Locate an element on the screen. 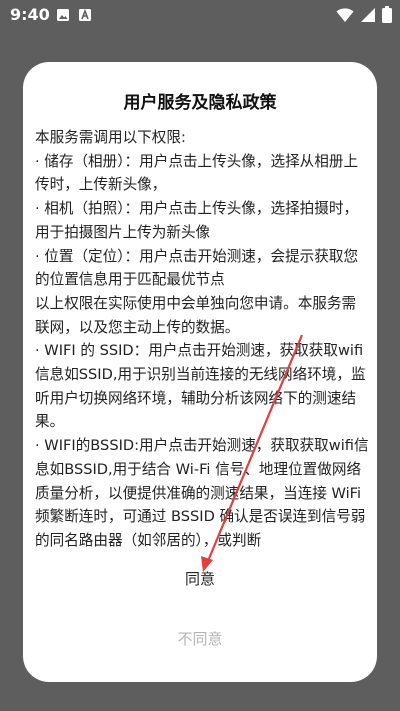  agree-button: 同意 is located at coordinates (200, 578).